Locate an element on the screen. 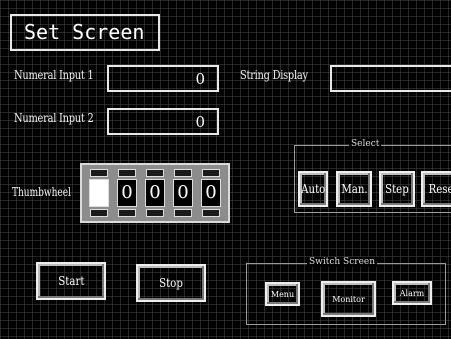 This screenshot has width=451, height=339. menu-button: Menu is located at coordinates (282, 294).